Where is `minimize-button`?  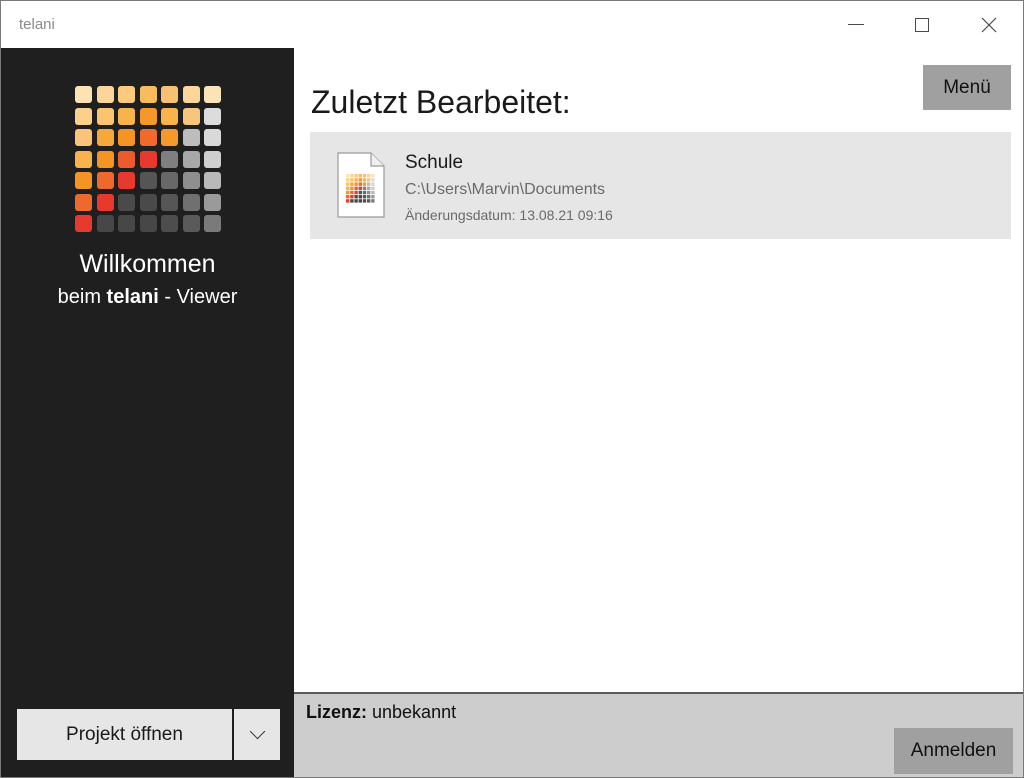 minimize-button is located at coordinates (856, 24).